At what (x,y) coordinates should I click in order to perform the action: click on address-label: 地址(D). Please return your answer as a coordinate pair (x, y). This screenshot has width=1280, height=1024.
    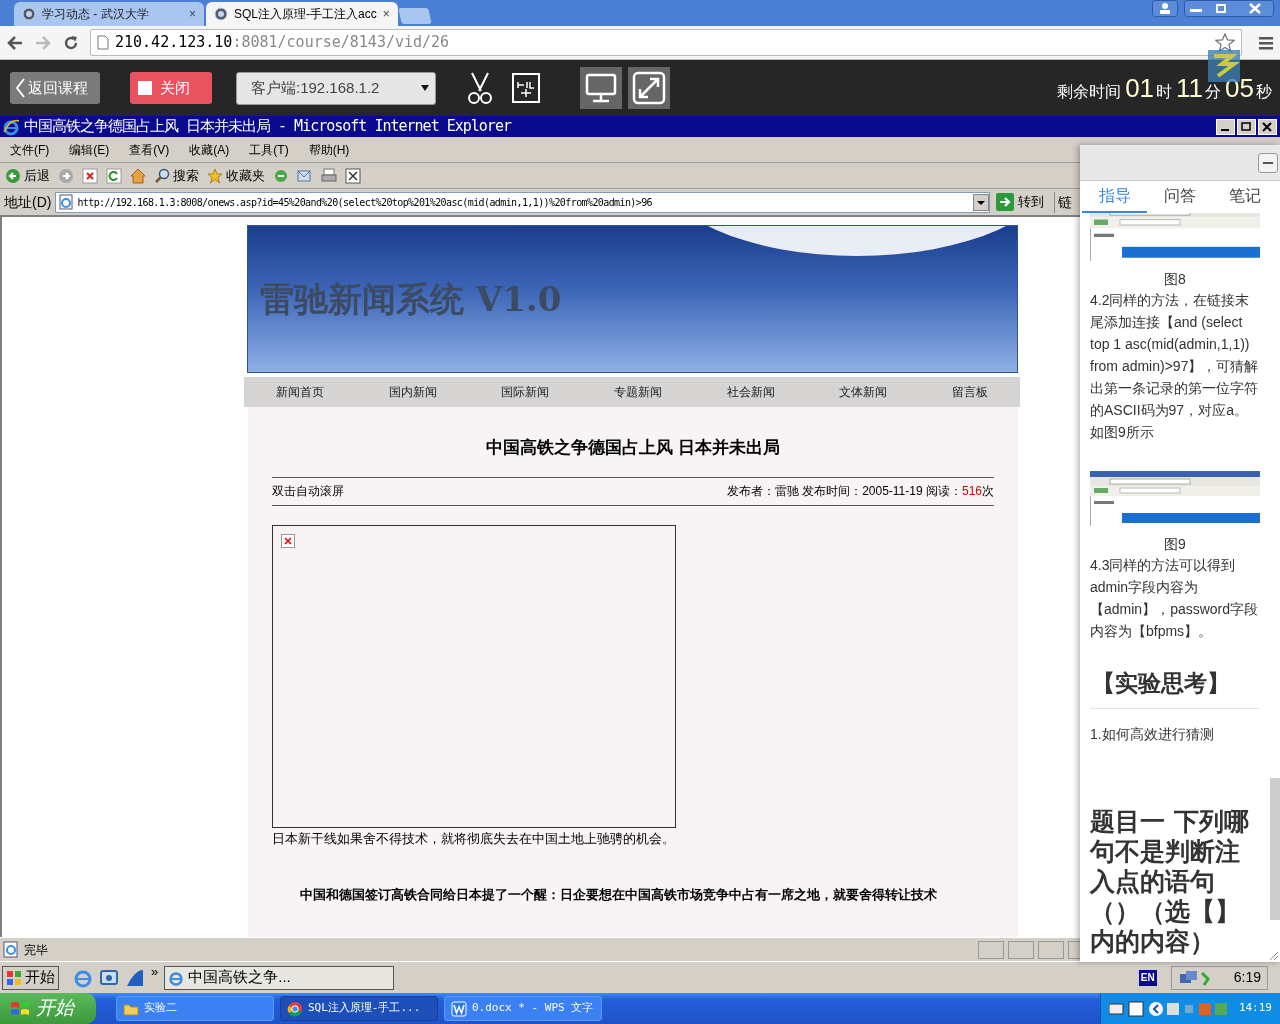
    Looking at the image, I should click on (28, 202).